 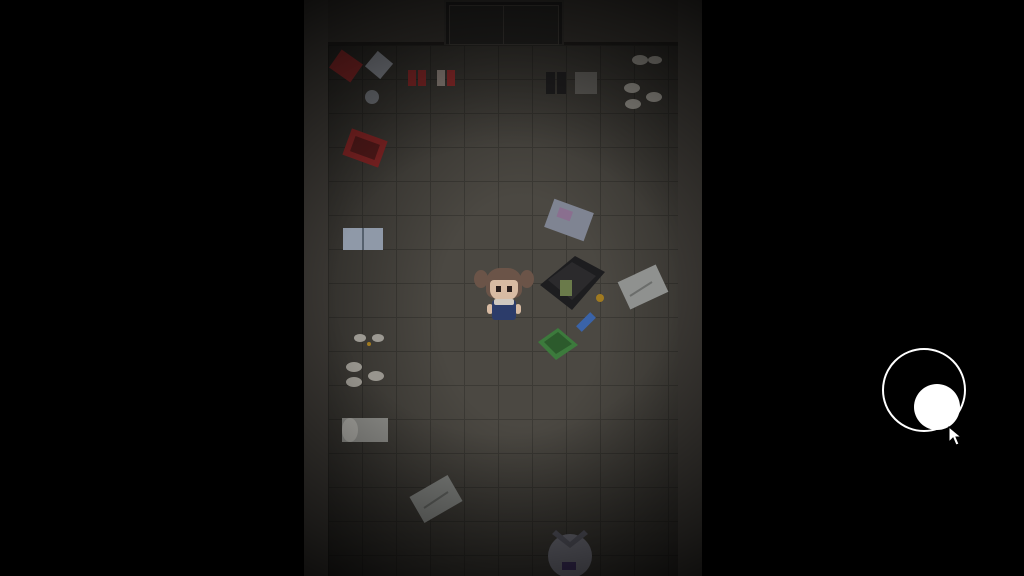 What do you see at coordinates (571, 83) in the screenshot?
I see `dark-shoes-item` at bounding box center [571, 83].